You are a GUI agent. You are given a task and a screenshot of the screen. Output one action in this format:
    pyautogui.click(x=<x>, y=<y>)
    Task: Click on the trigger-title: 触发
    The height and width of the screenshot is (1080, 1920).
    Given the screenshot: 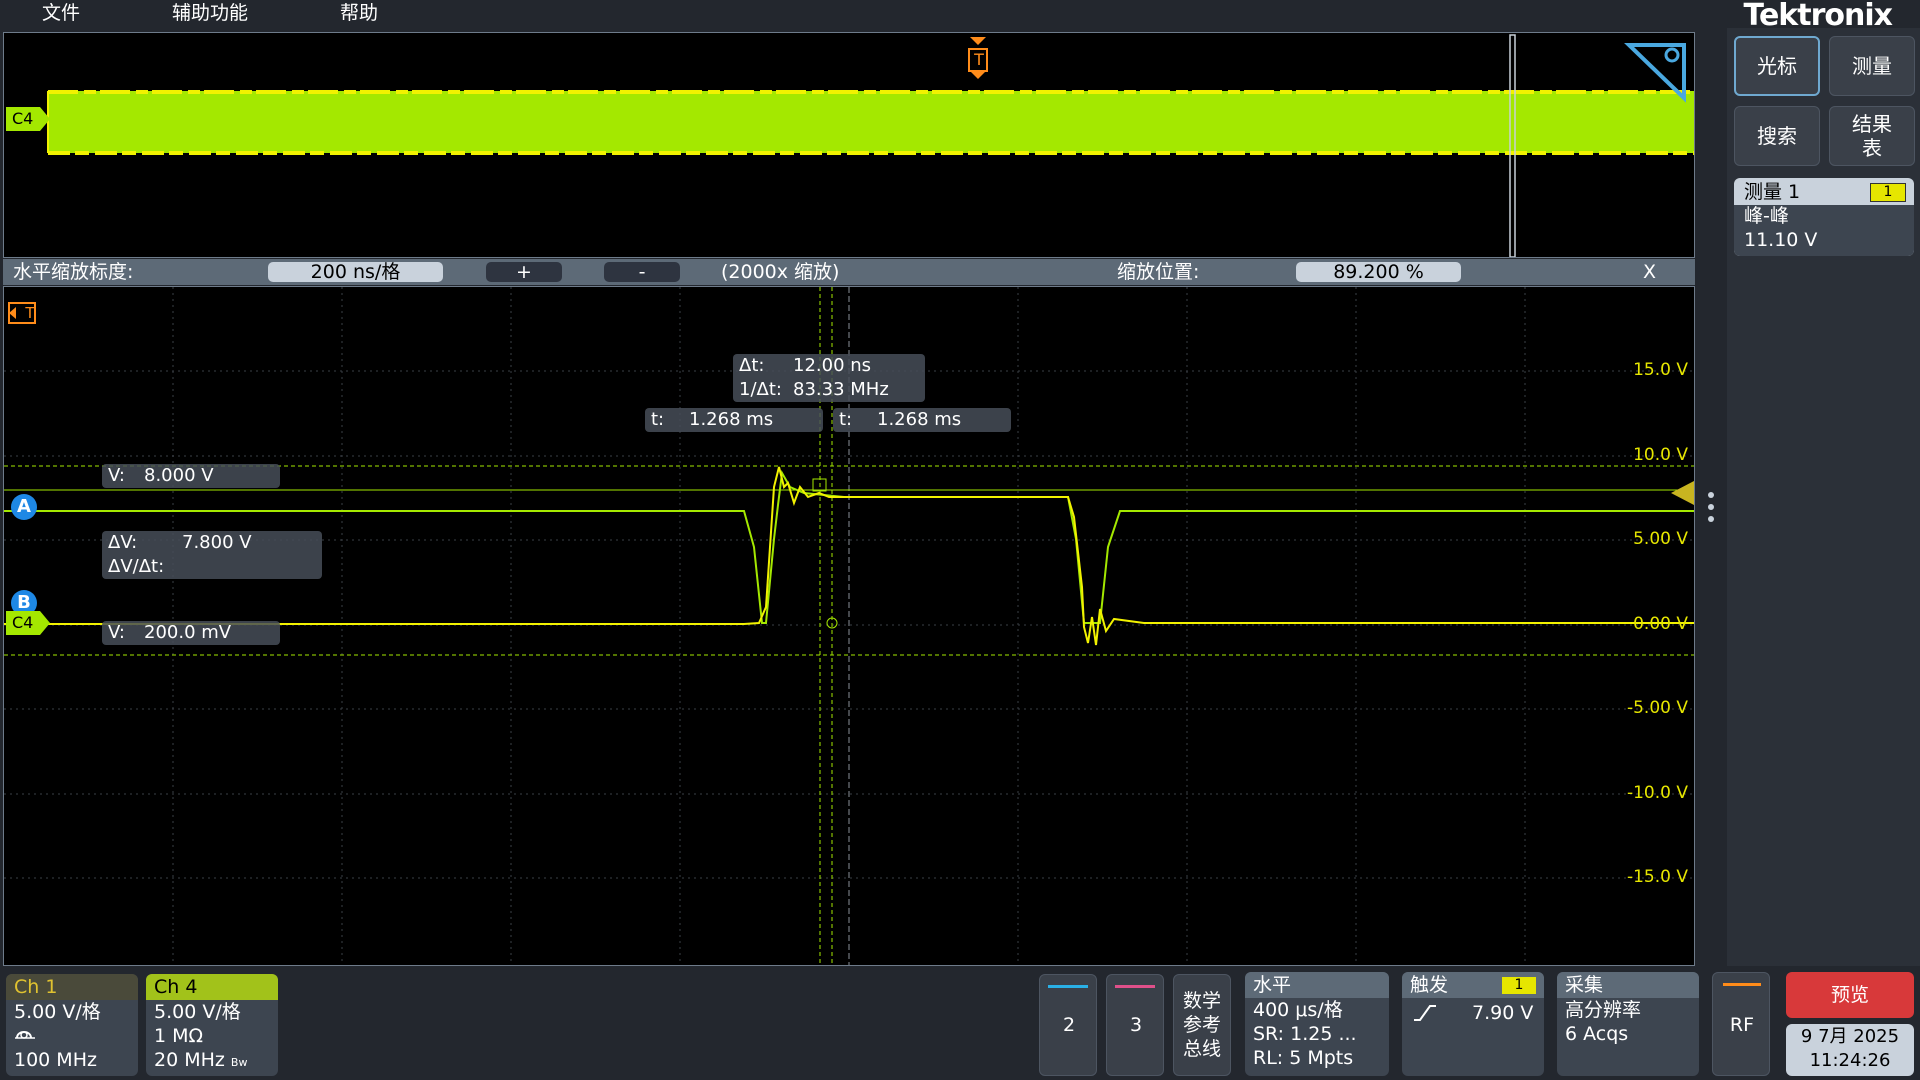 What is the action you would take?
    pyautogui.click(x=1429, y=985)
    